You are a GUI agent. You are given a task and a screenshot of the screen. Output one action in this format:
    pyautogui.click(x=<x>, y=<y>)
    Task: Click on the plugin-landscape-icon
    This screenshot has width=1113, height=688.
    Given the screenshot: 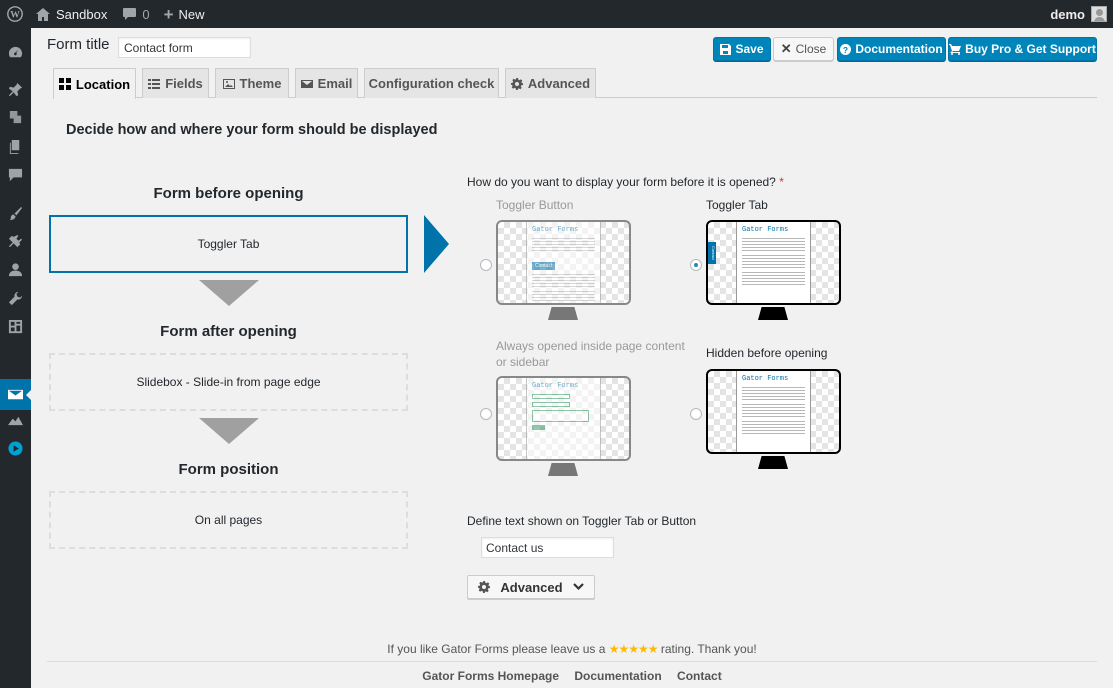 What is the action you would take?
    pyautogui.click(x=15, y=419)
    